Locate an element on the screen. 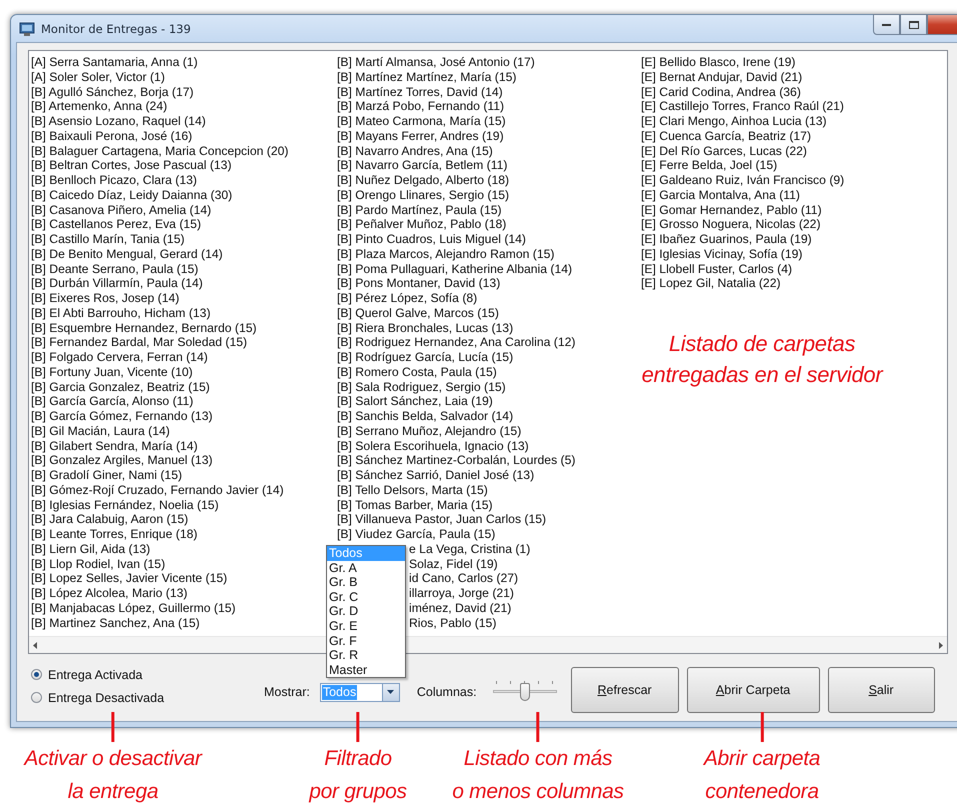  list-item: [B] Navarro García, Betlem (11) is located at coordinates (489, 165).